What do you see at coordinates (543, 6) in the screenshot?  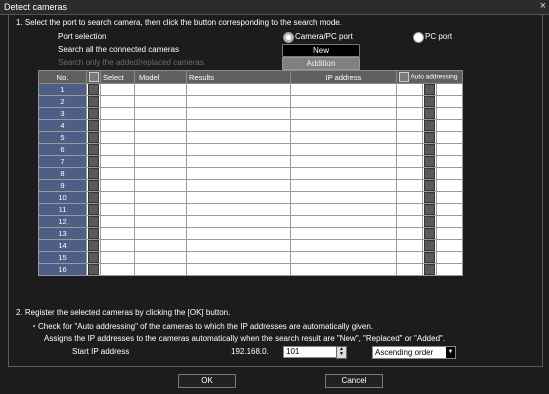 I see `close-icon: ×` at bounding box center [543, 6].